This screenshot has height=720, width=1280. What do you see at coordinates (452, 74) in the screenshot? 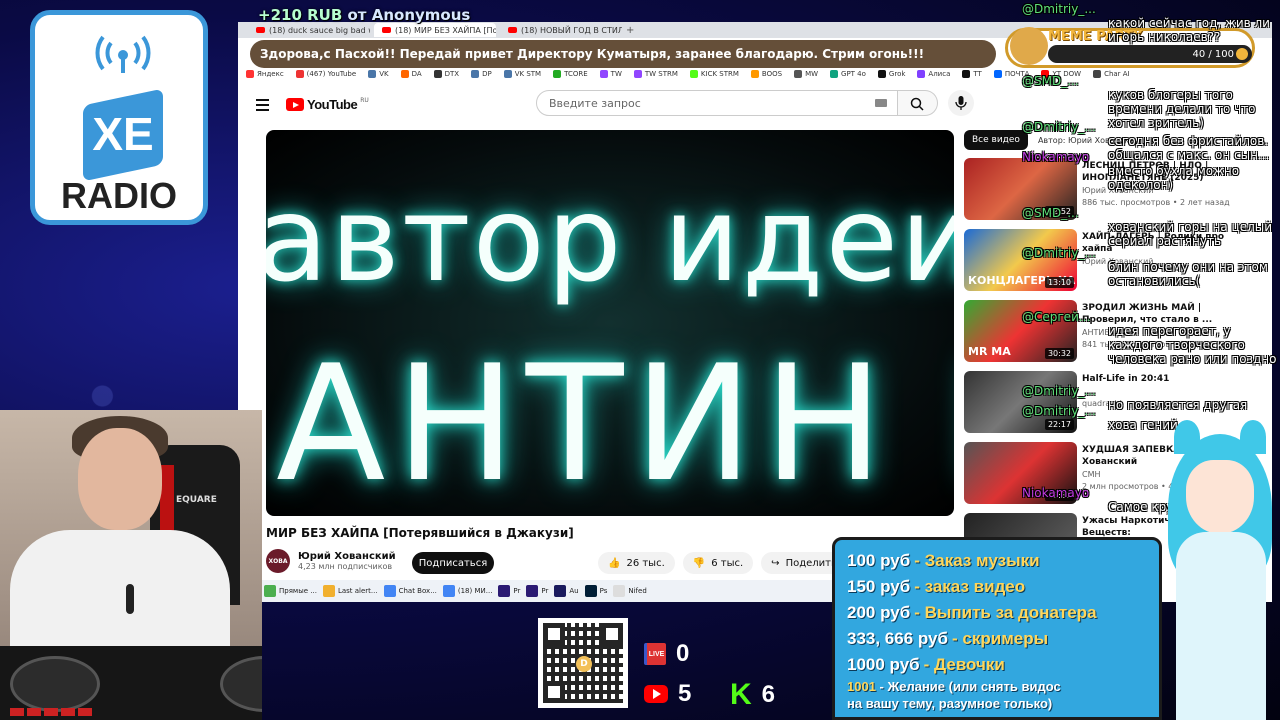
I see `bookmark-label: DTX` at bounding box center [452, 74].